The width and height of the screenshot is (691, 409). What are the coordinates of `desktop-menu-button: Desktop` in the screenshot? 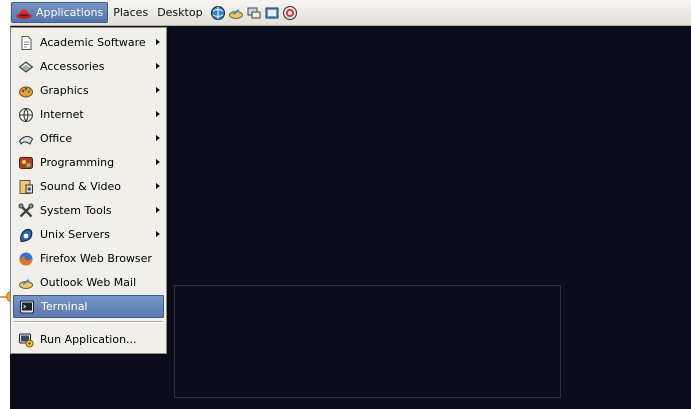 It's located at (179, 12).